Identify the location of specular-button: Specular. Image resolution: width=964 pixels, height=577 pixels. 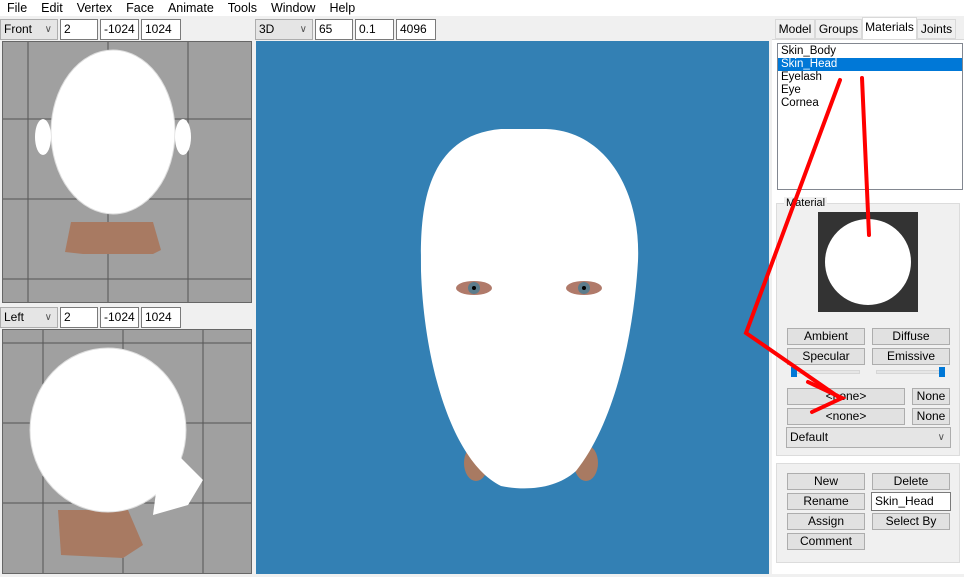
(826, 356).